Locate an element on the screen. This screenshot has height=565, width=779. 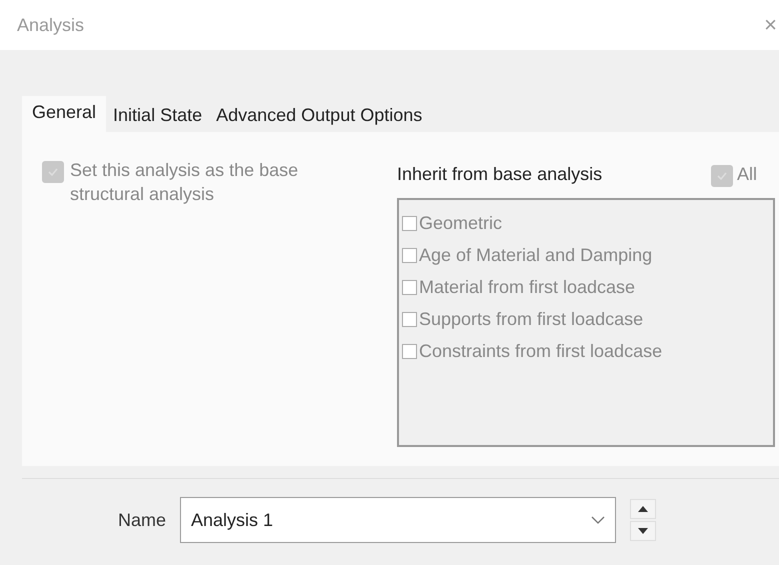
chevron-down-icon is located at coordinates (598, 520).